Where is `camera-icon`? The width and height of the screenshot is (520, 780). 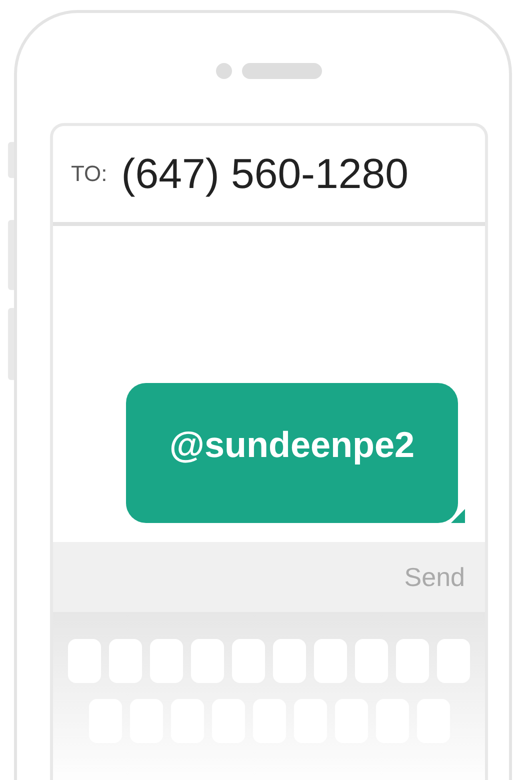
camera-icon is located at coordinates (224, 71).